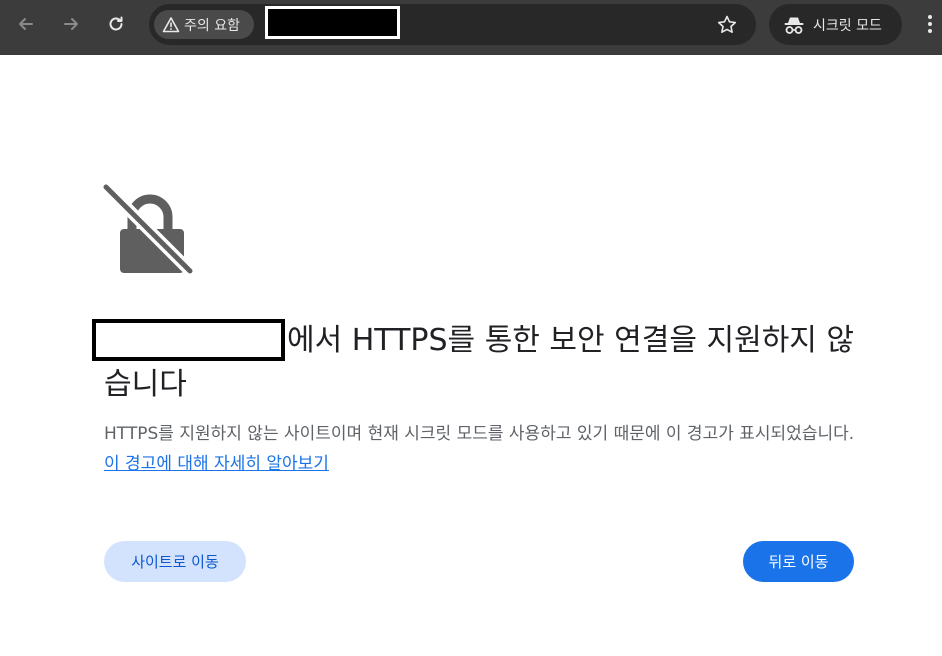 This screenshot has height=656, width=942. I want to click on more-vertical-icon, so click(930, 24).